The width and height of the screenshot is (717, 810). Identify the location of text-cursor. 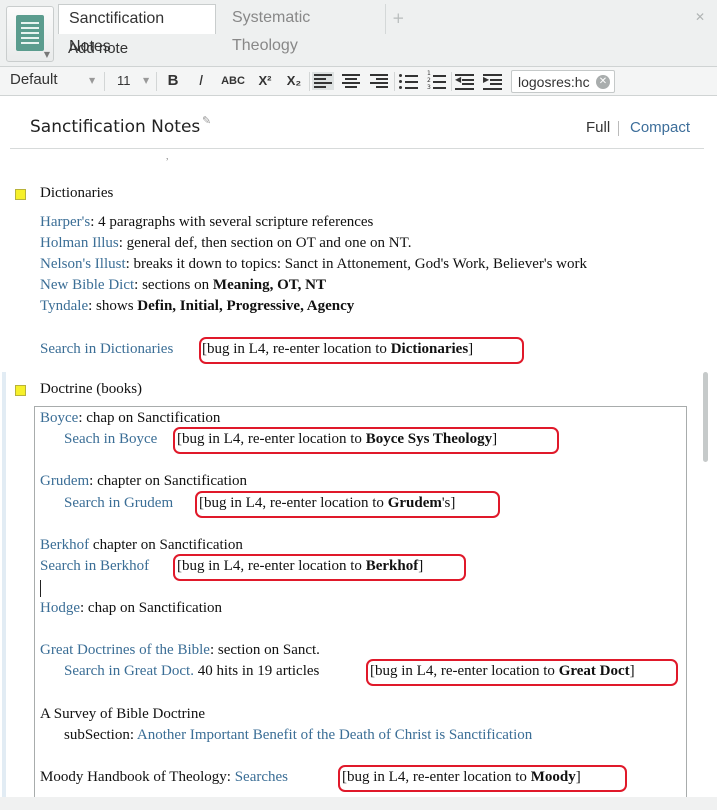
(40, 588).